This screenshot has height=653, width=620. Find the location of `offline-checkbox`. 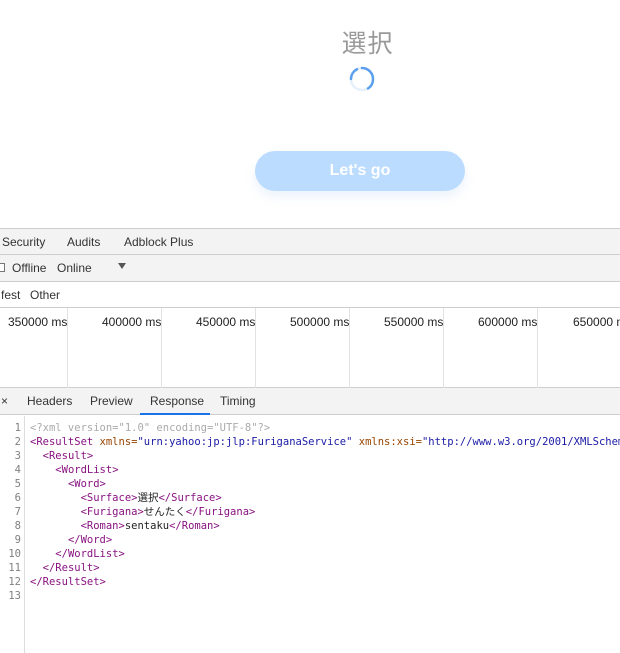

offline-checkbox is located at coordinates (2, 267).